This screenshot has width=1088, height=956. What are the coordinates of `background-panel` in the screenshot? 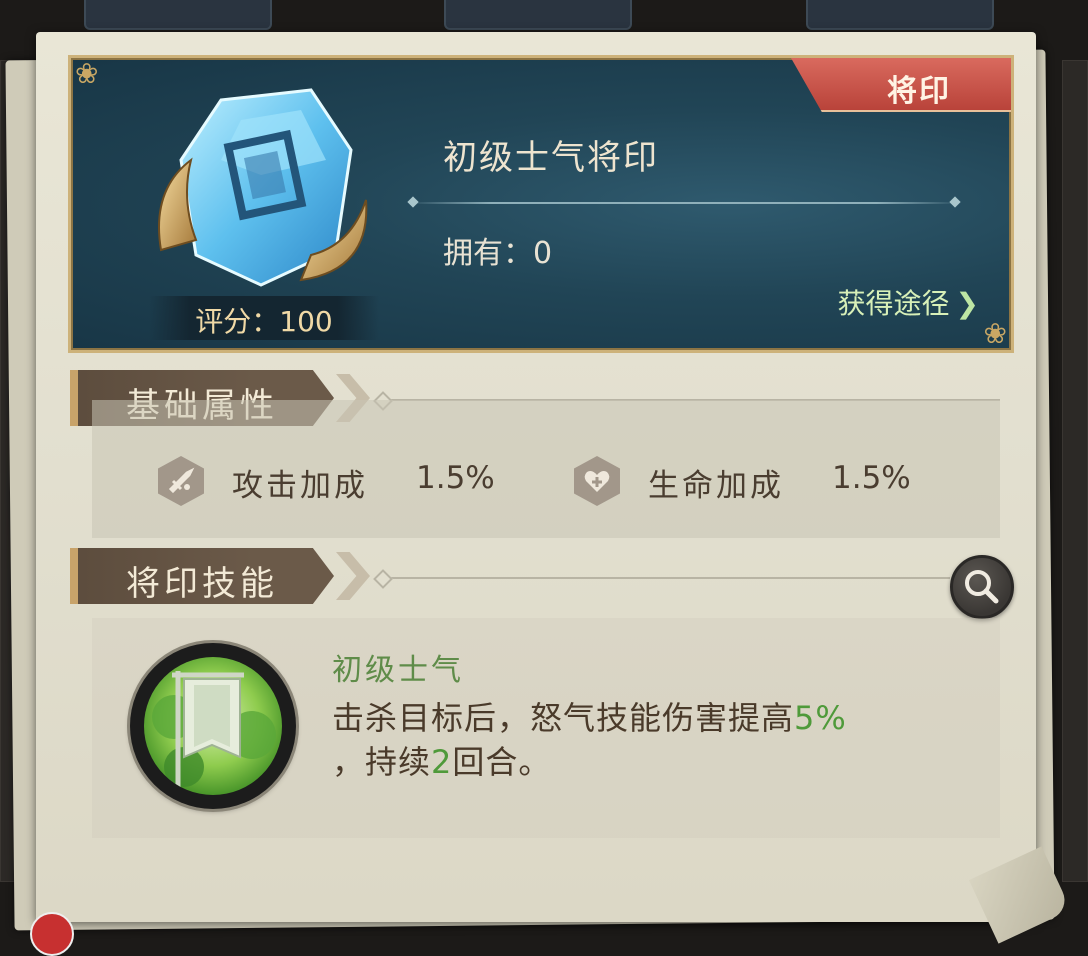 It's located at (1075, 471).